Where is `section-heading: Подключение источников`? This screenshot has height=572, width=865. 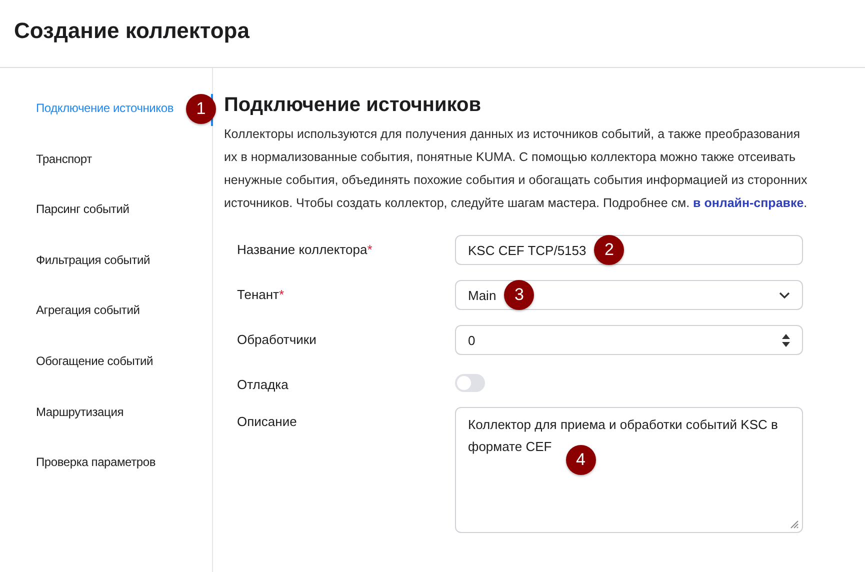 section-heading: Подключение источников is located at coordinates (353, 105).